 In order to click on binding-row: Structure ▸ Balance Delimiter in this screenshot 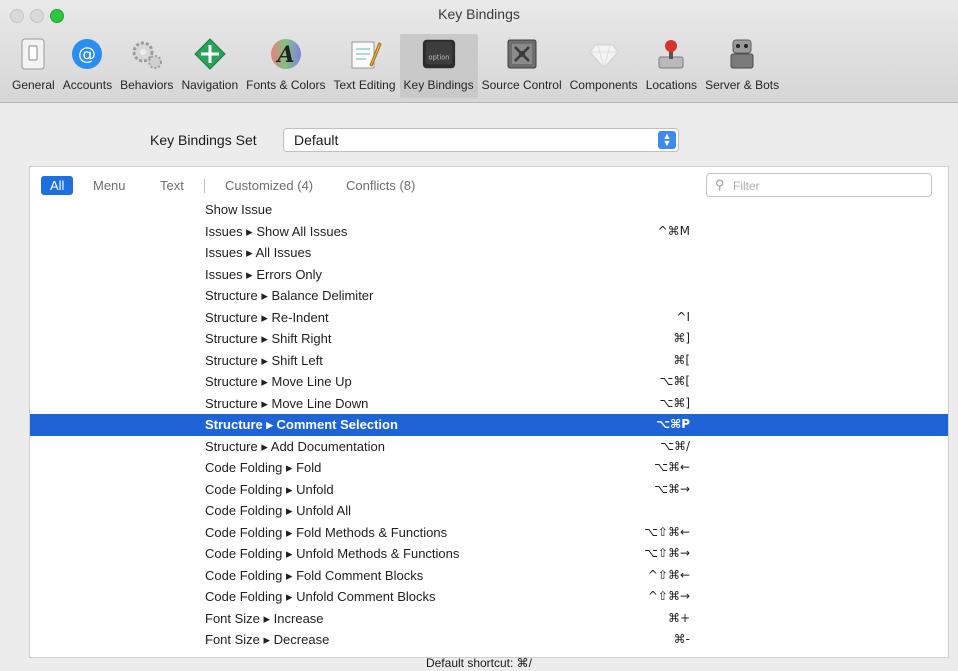, I will do `click(489, 296)`.